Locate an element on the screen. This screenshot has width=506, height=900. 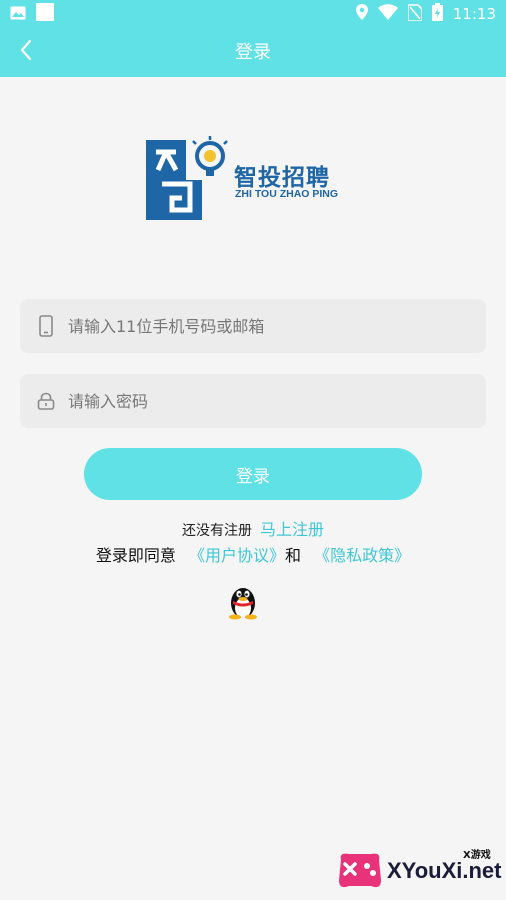
register-line: 还没有注册 马上注册 is located at coordinates (253, 528).